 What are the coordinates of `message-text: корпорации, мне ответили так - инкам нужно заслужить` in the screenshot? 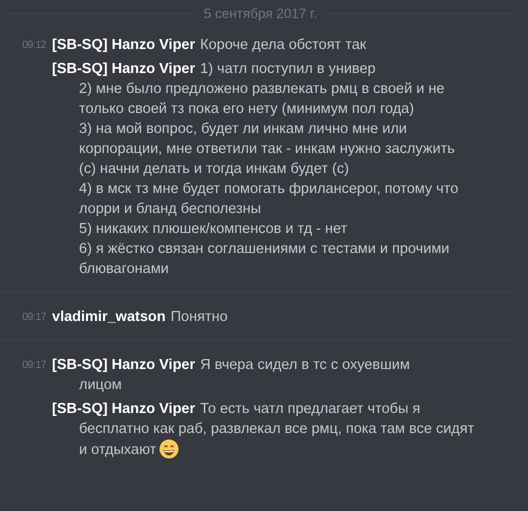 It's located at (267, 149).